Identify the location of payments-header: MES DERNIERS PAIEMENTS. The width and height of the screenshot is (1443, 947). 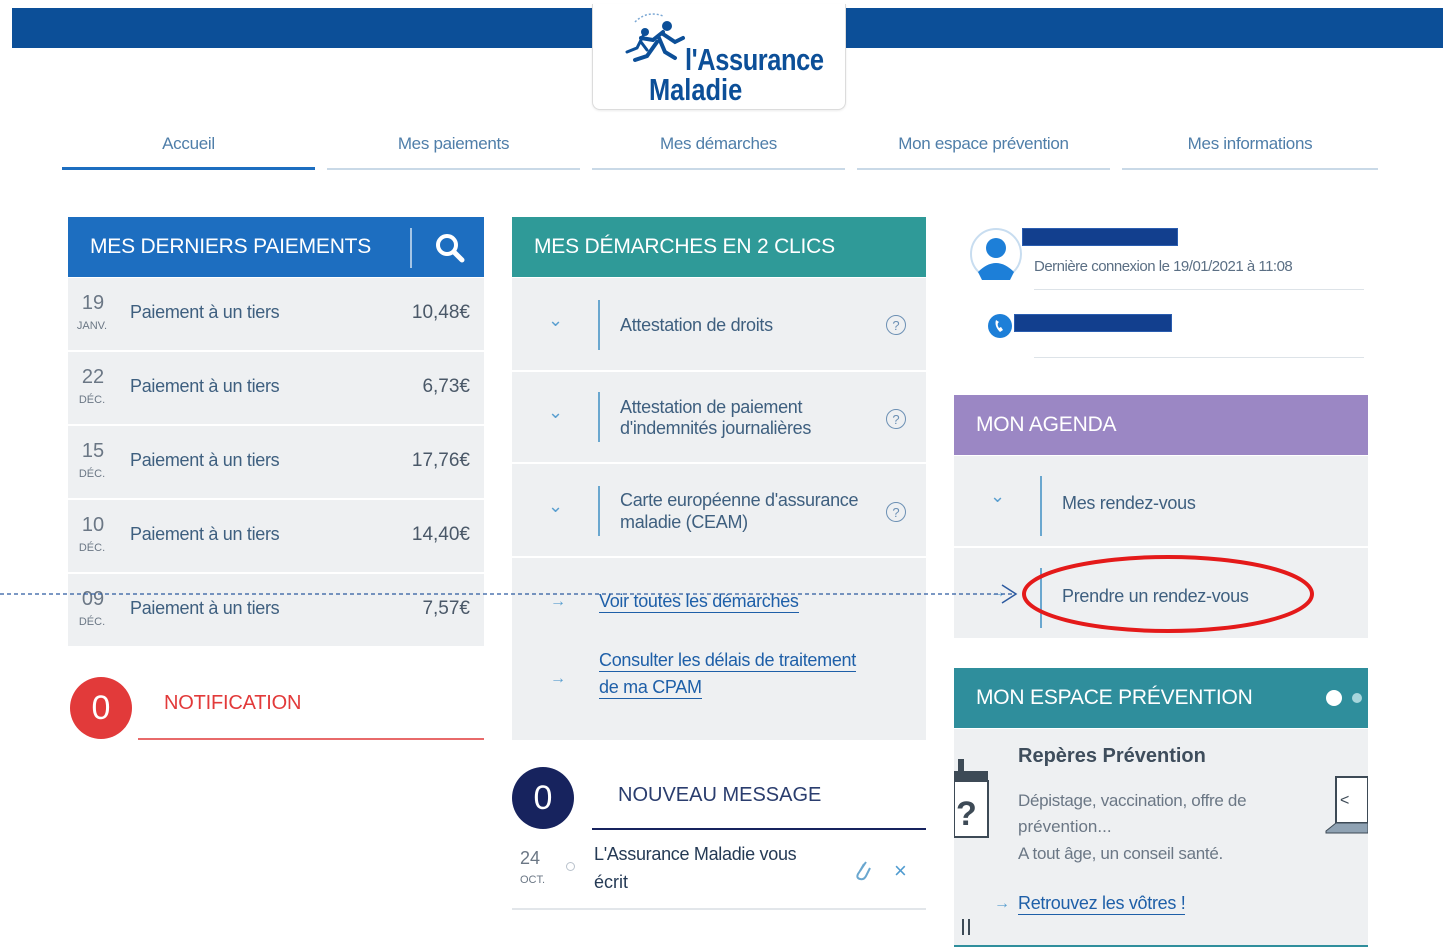
(276, 247).